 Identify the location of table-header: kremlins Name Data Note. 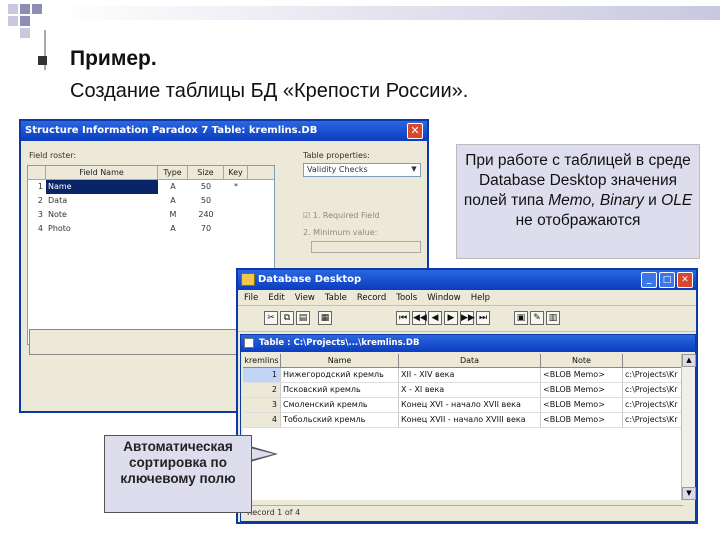
(463, 361).